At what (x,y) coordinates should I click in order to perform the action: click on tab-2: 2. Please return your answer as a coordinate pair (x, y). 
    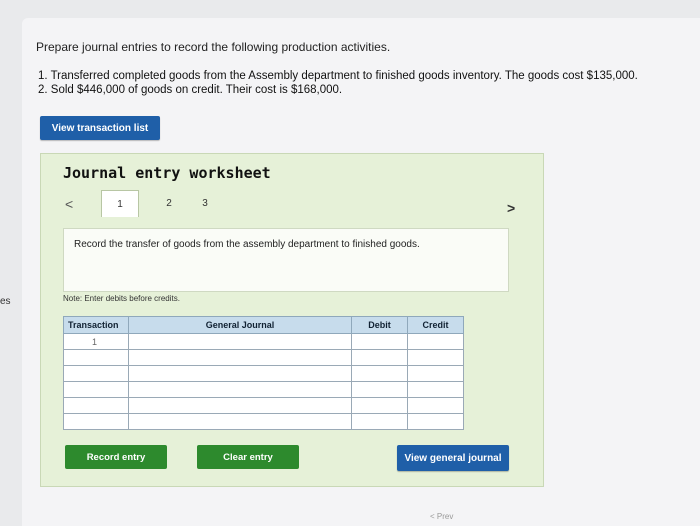
    Looking at the image, I should click on (169, 203).